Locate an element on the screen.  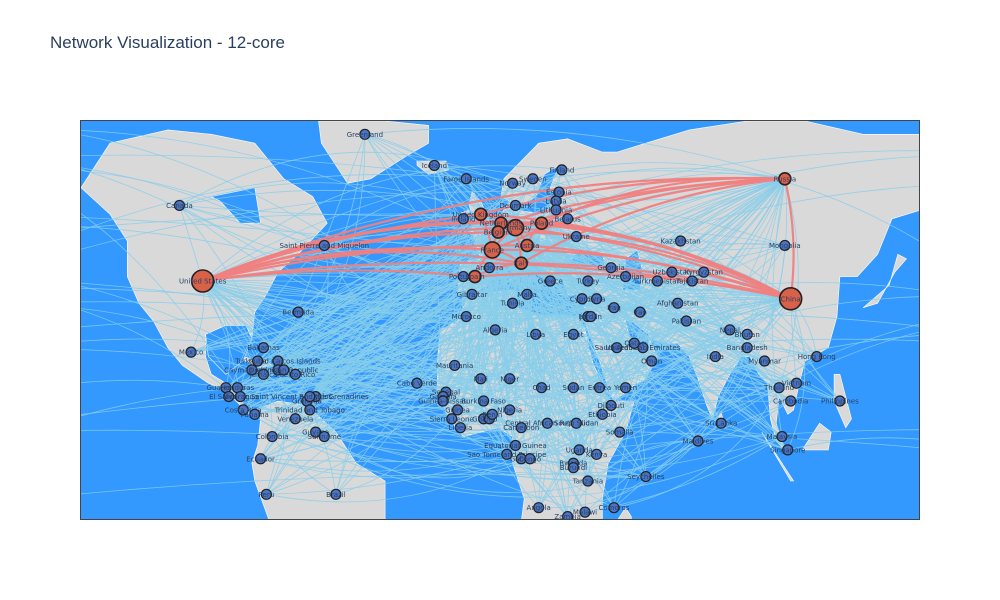
node-venezuela: Venezuela is located at coordinates (295, 419).